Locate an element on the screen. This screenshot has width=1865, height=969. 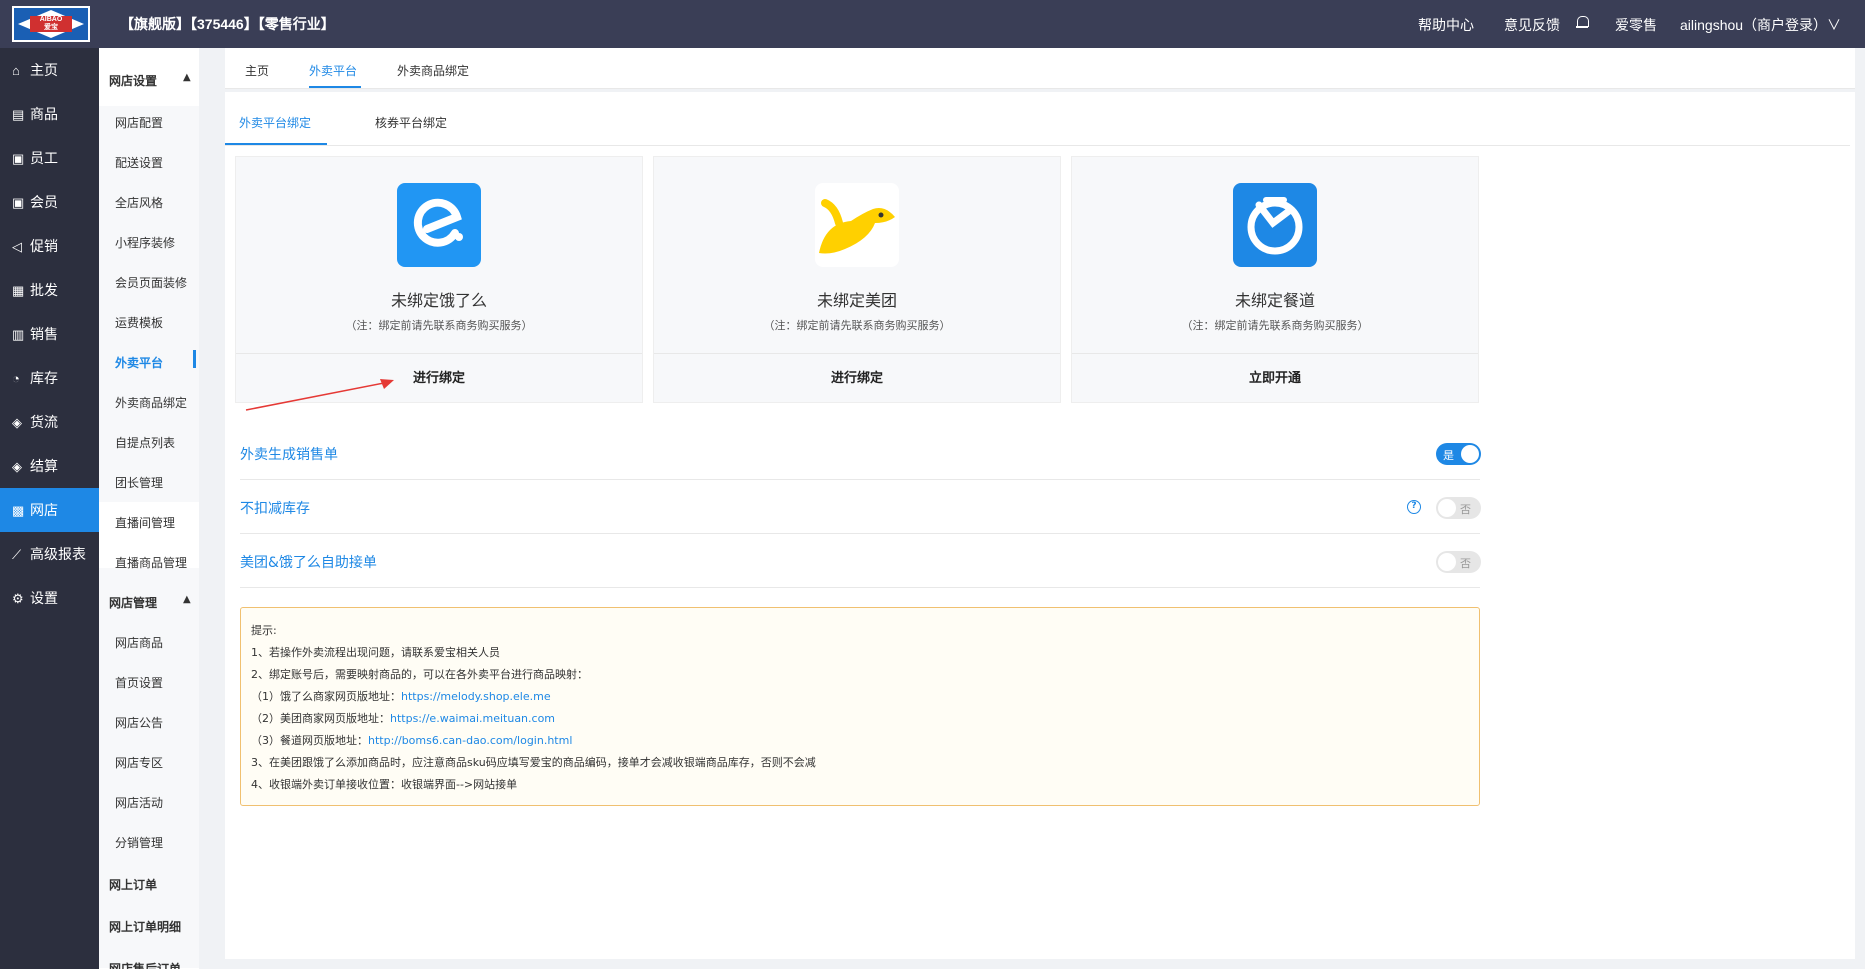
wholesale-icon: ▦ is located at coordinates (18, 290).